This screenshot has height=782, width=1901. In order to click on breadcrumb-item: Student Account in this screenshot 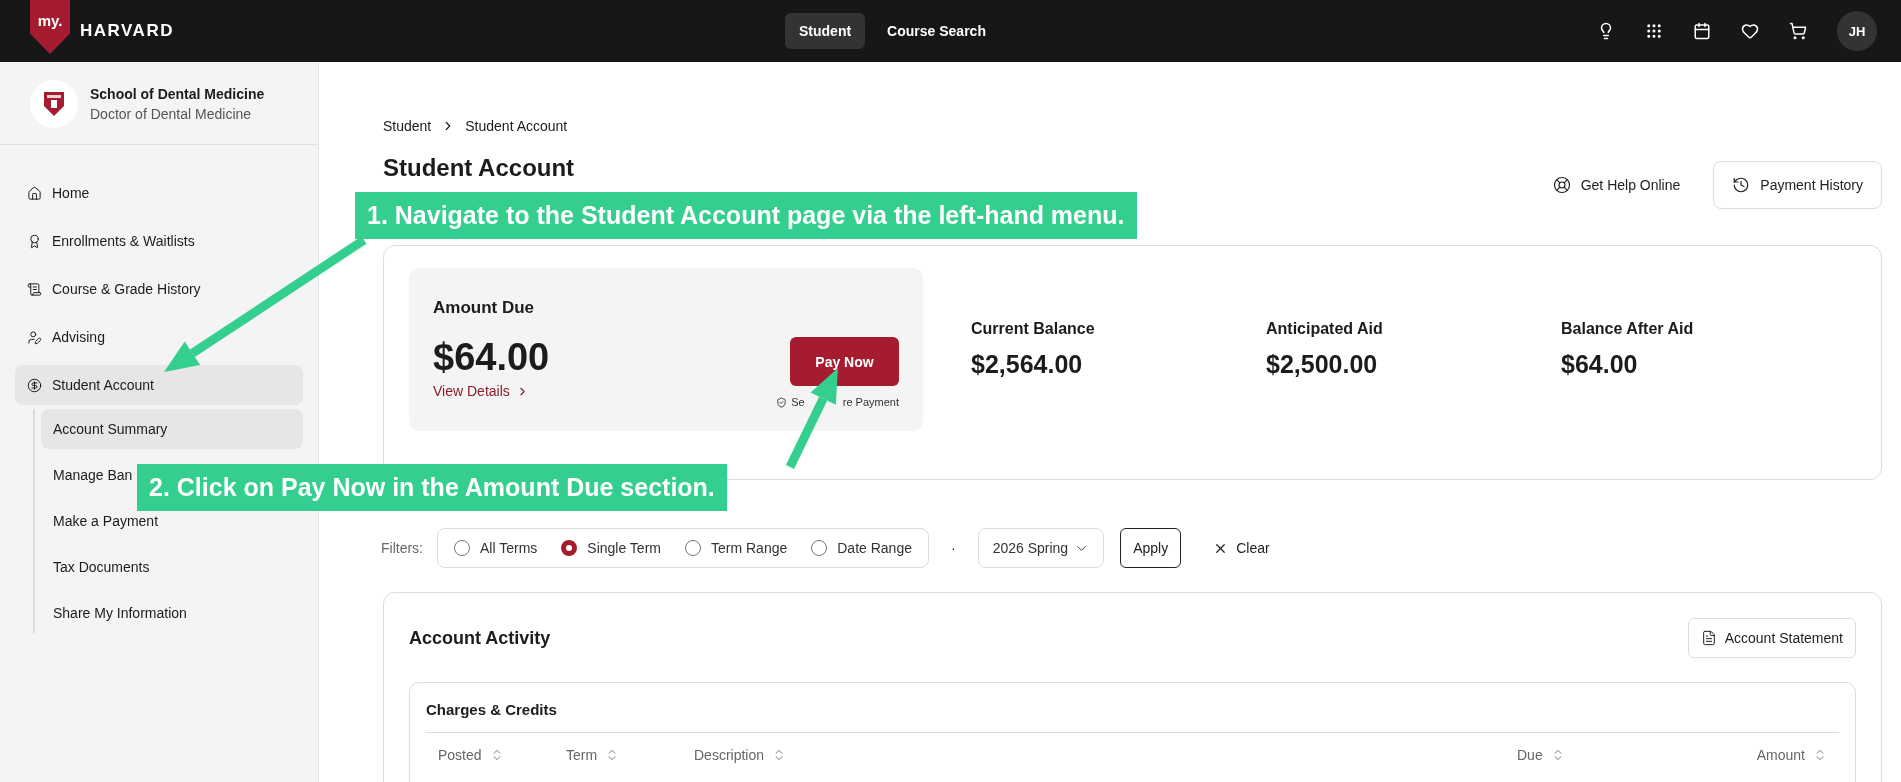, I will do `click(516, 126)`.